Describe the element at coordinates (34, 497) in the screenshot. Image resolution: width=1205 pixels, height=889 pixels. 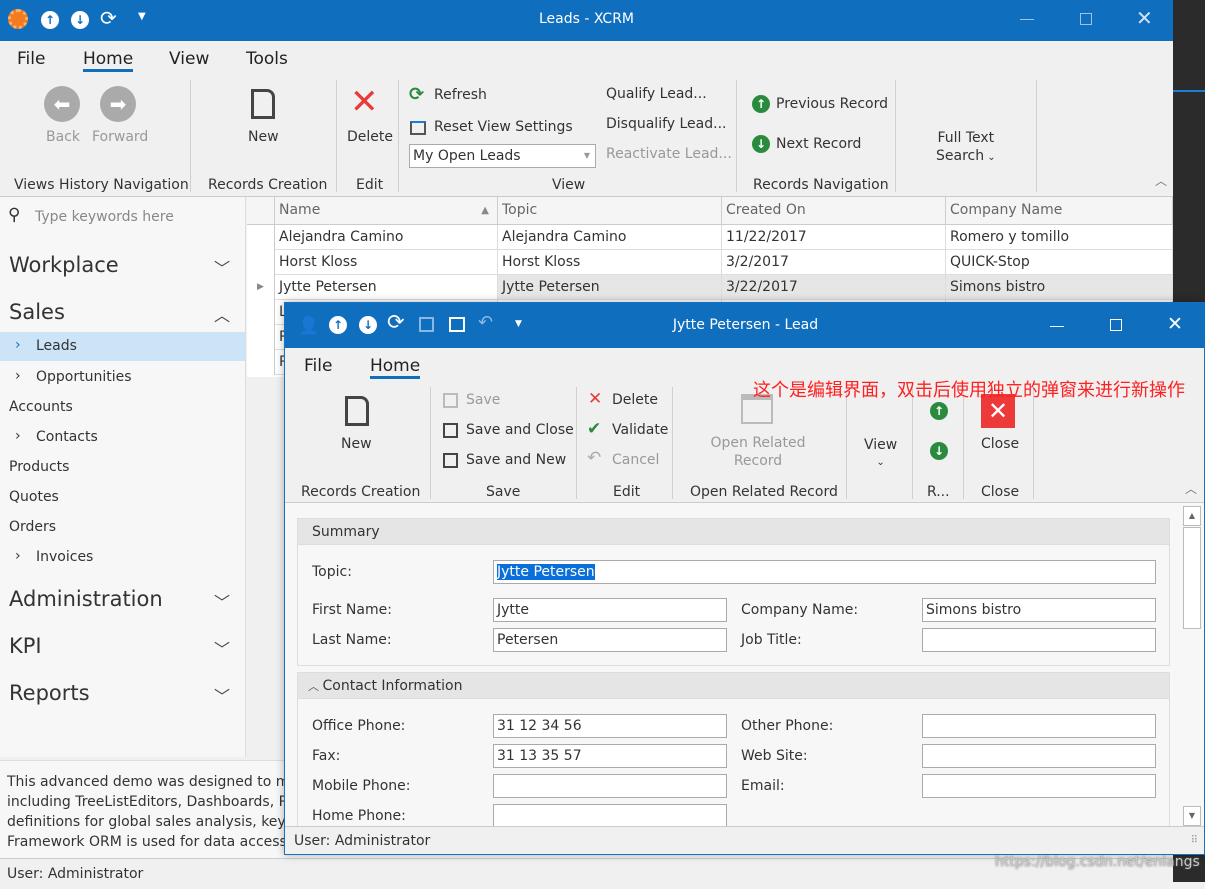
I see `nav-item-quotes: Quotes` at that location.